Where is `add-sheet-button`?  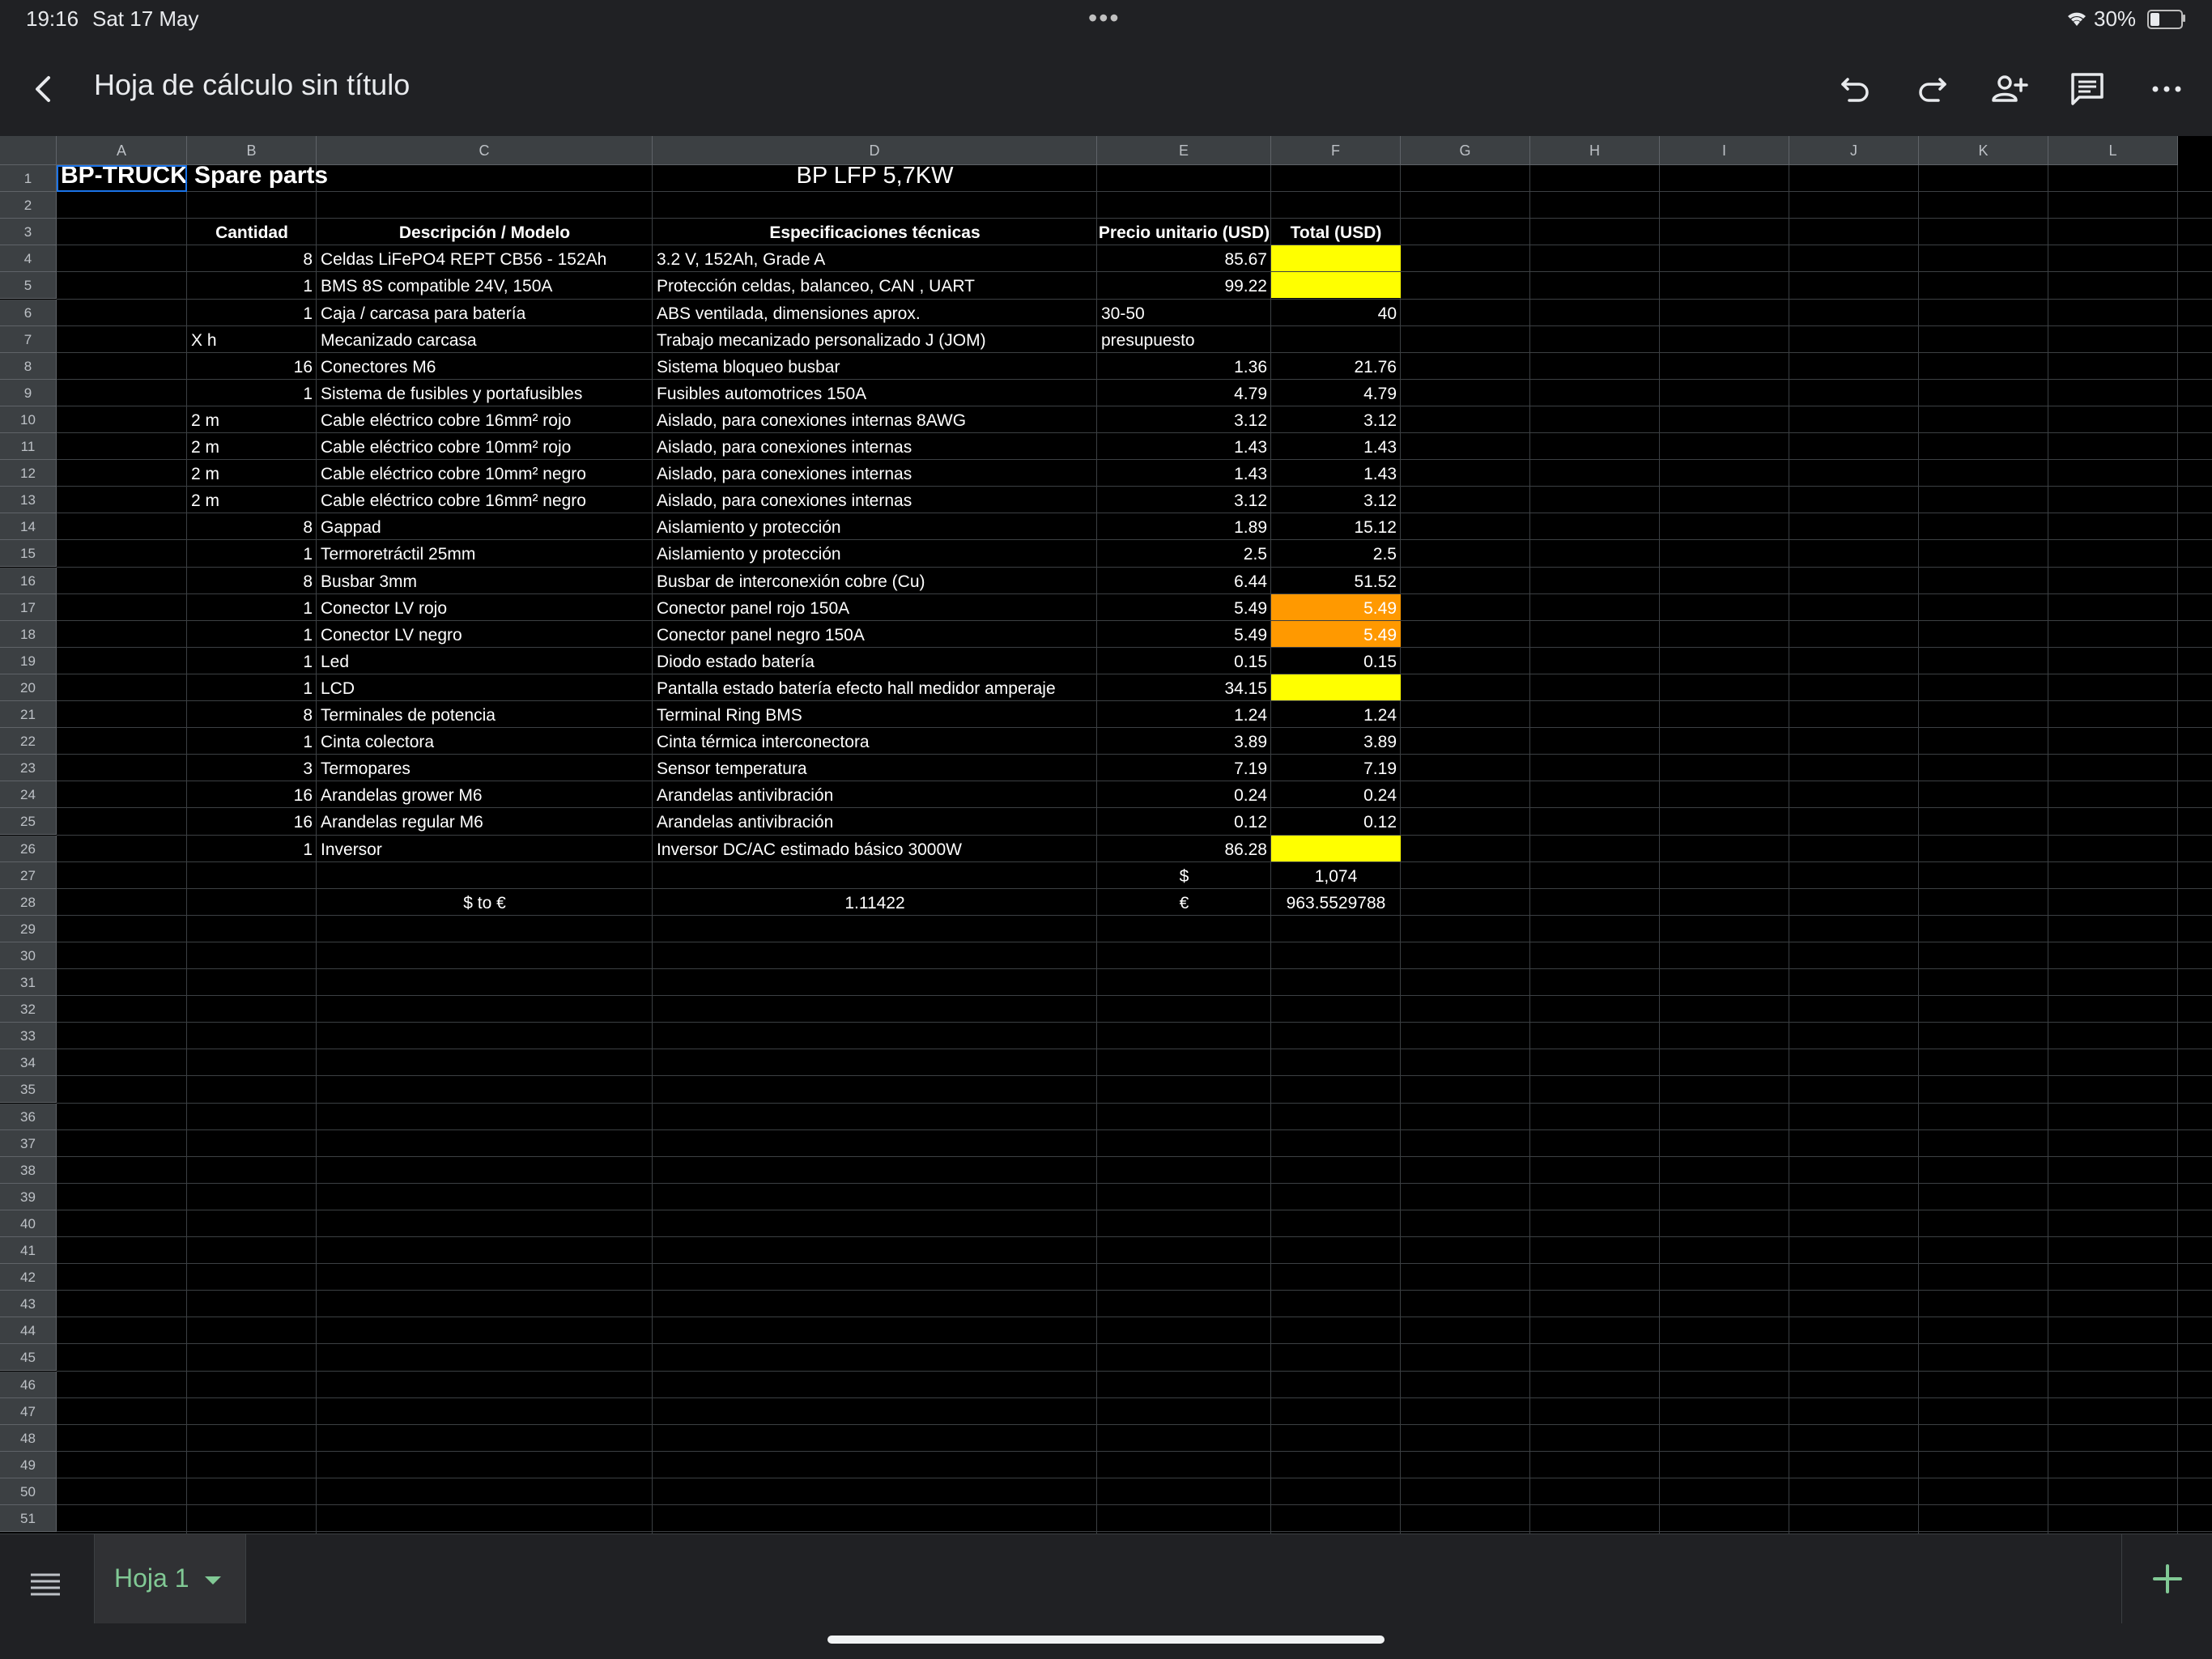 add-sheet-button is located at coordinates (2166, 1579).